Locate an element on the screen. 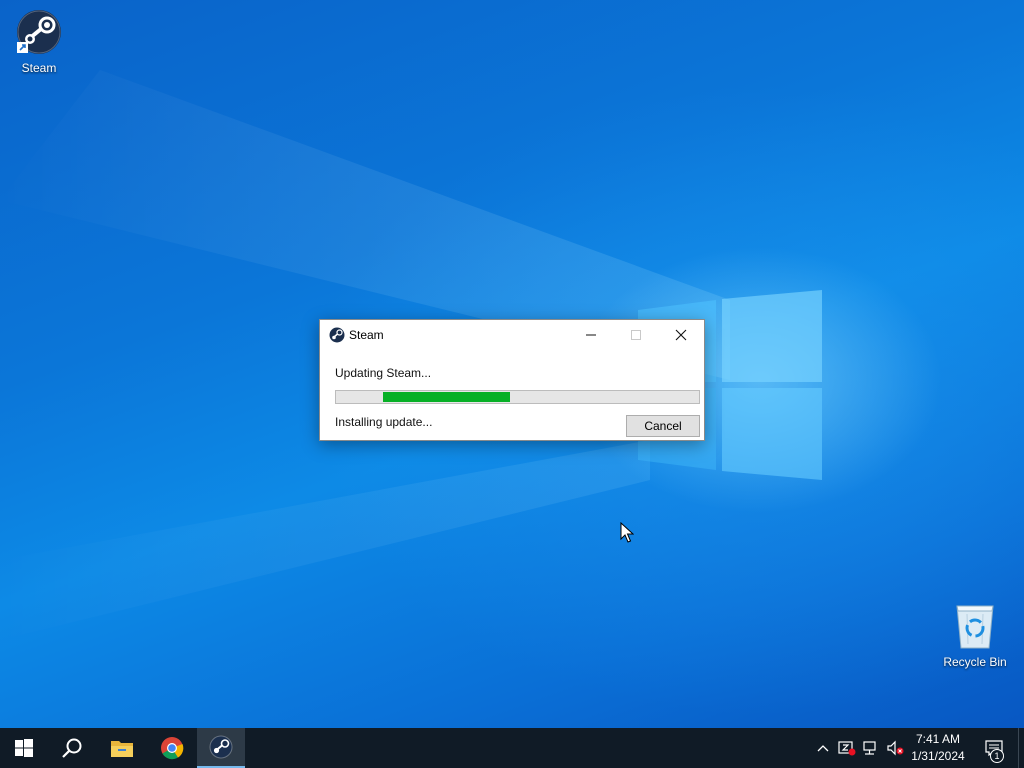  tray-security is located at coordinates (847, 748).